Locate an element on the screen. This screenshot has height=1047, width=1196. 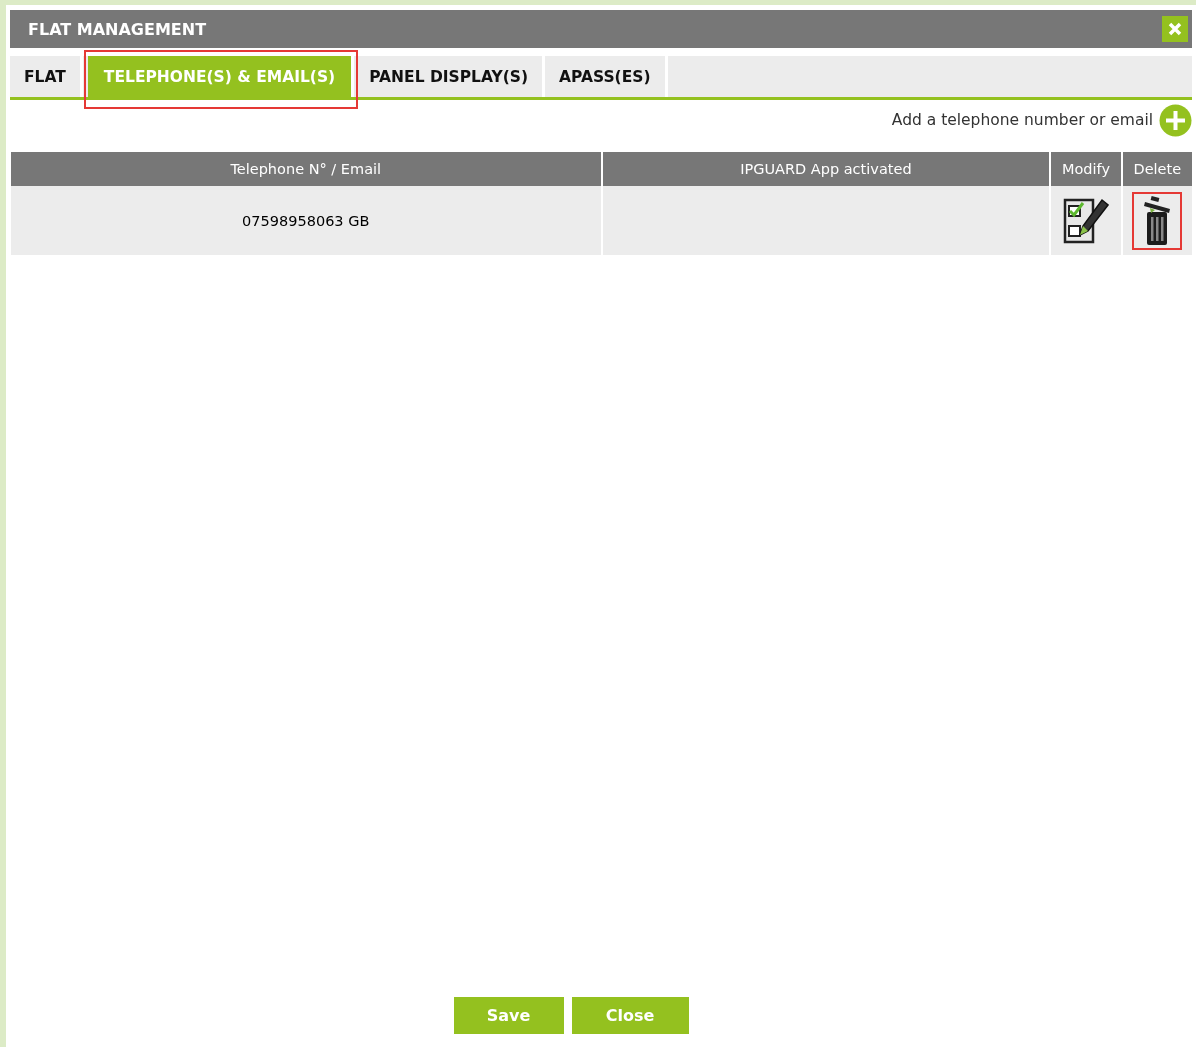
column-header: IPGUARD App activated is located at coordinates (826, 169).